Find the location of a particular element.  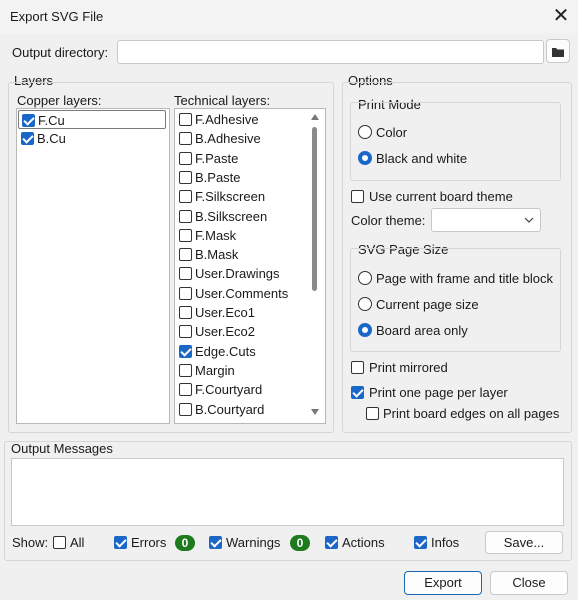

show-all-label: All is located at coordinates (77, 542).